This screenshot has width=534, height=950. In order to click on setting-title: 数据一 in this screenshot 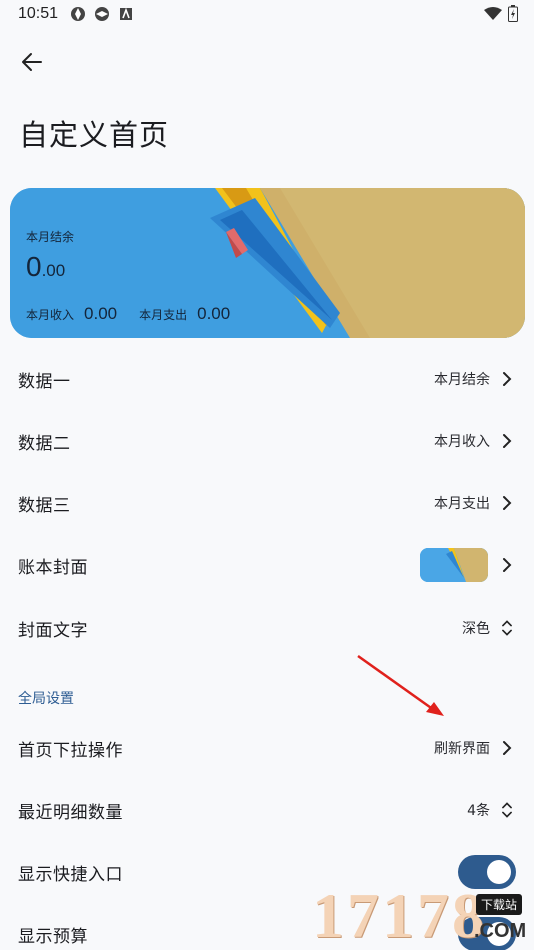, I will do `click(44, 381)`.